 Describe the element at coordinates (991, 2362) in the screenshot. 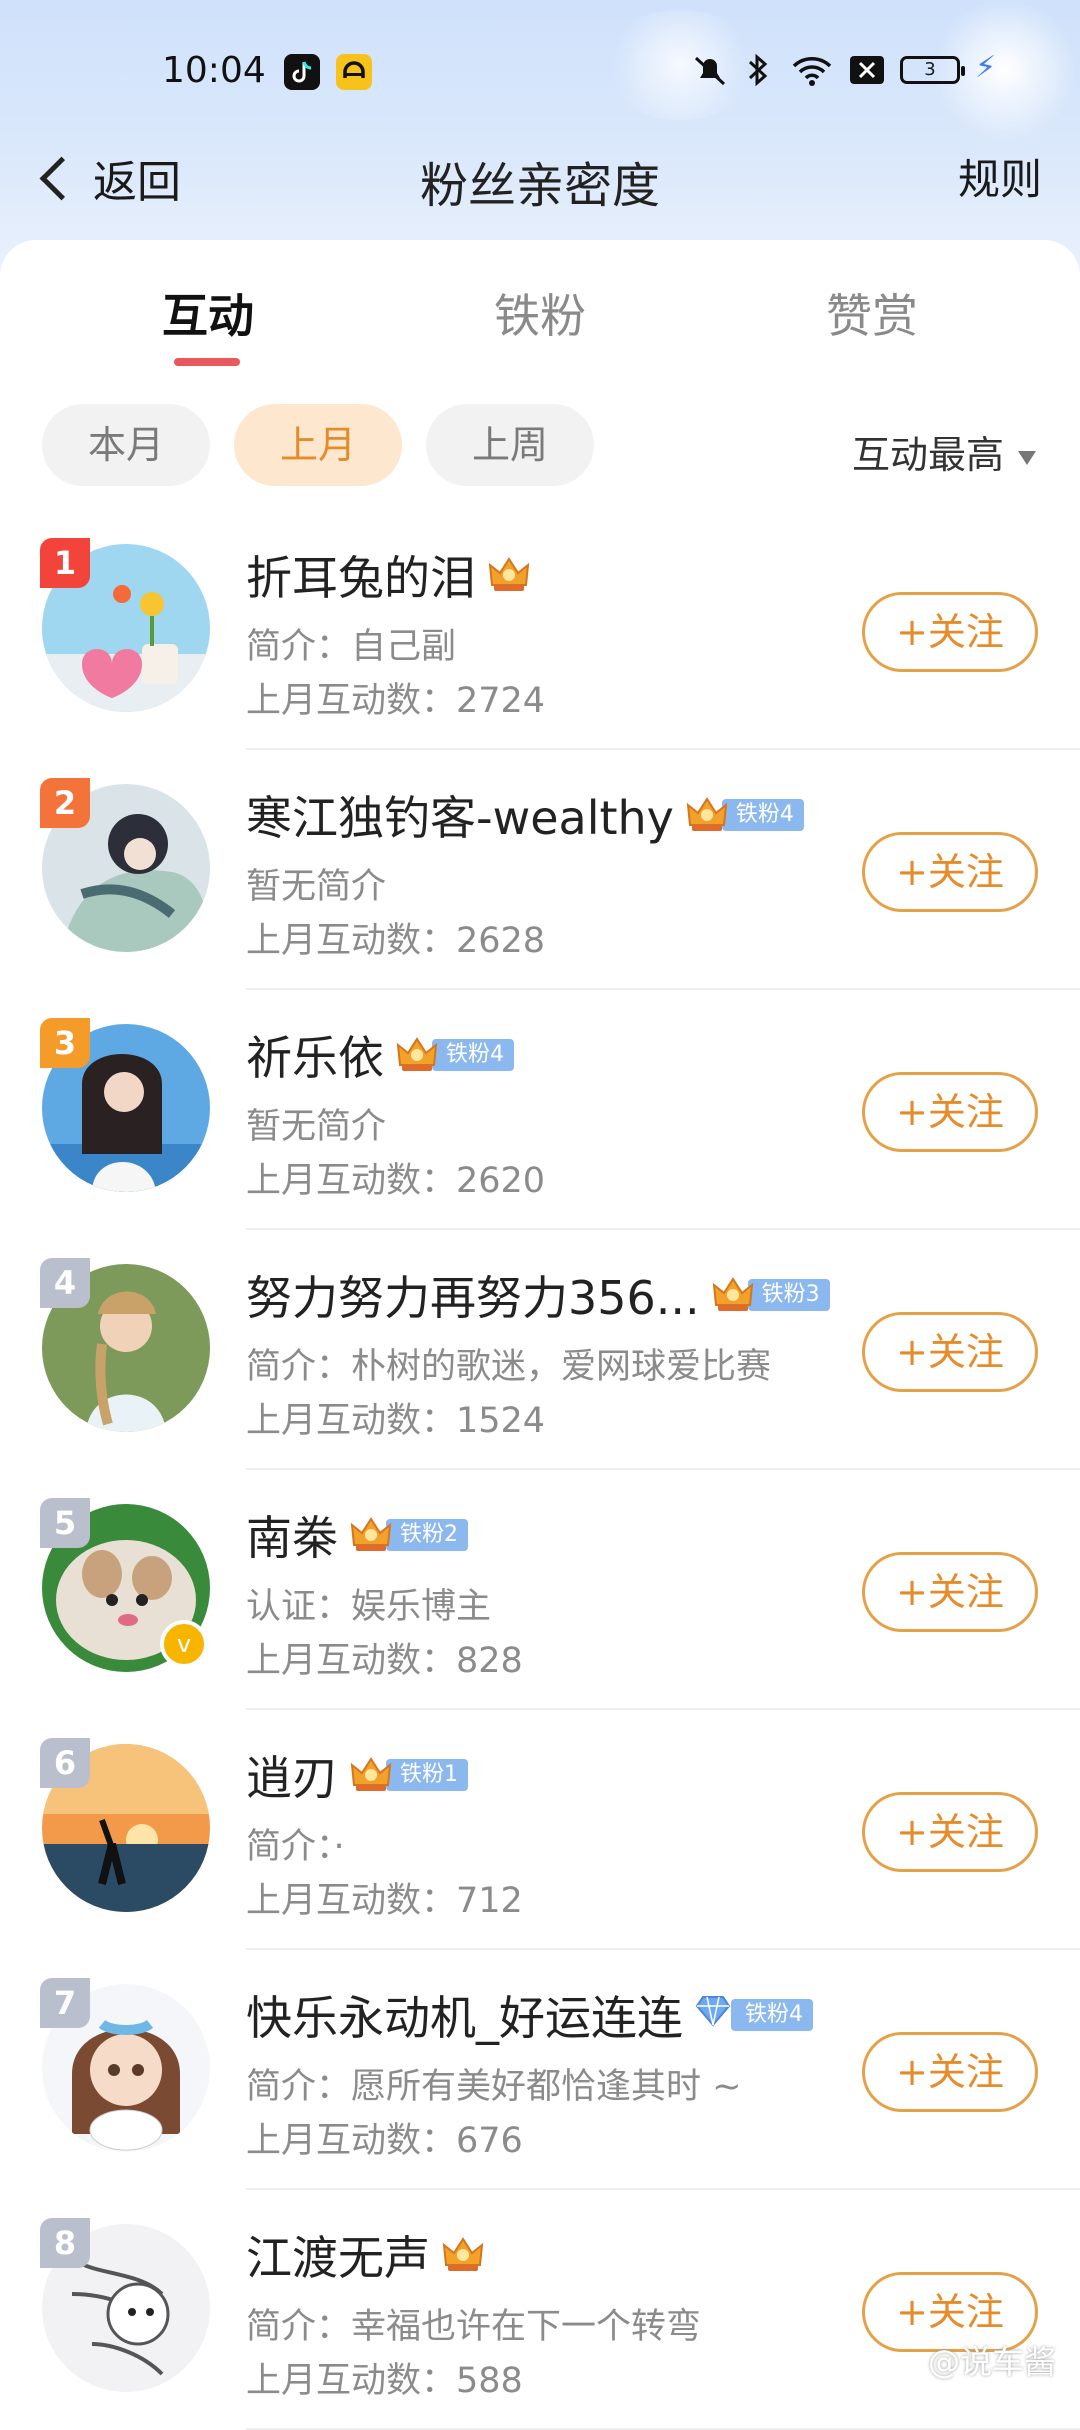

I see `watermark: @说车酱` at that location.